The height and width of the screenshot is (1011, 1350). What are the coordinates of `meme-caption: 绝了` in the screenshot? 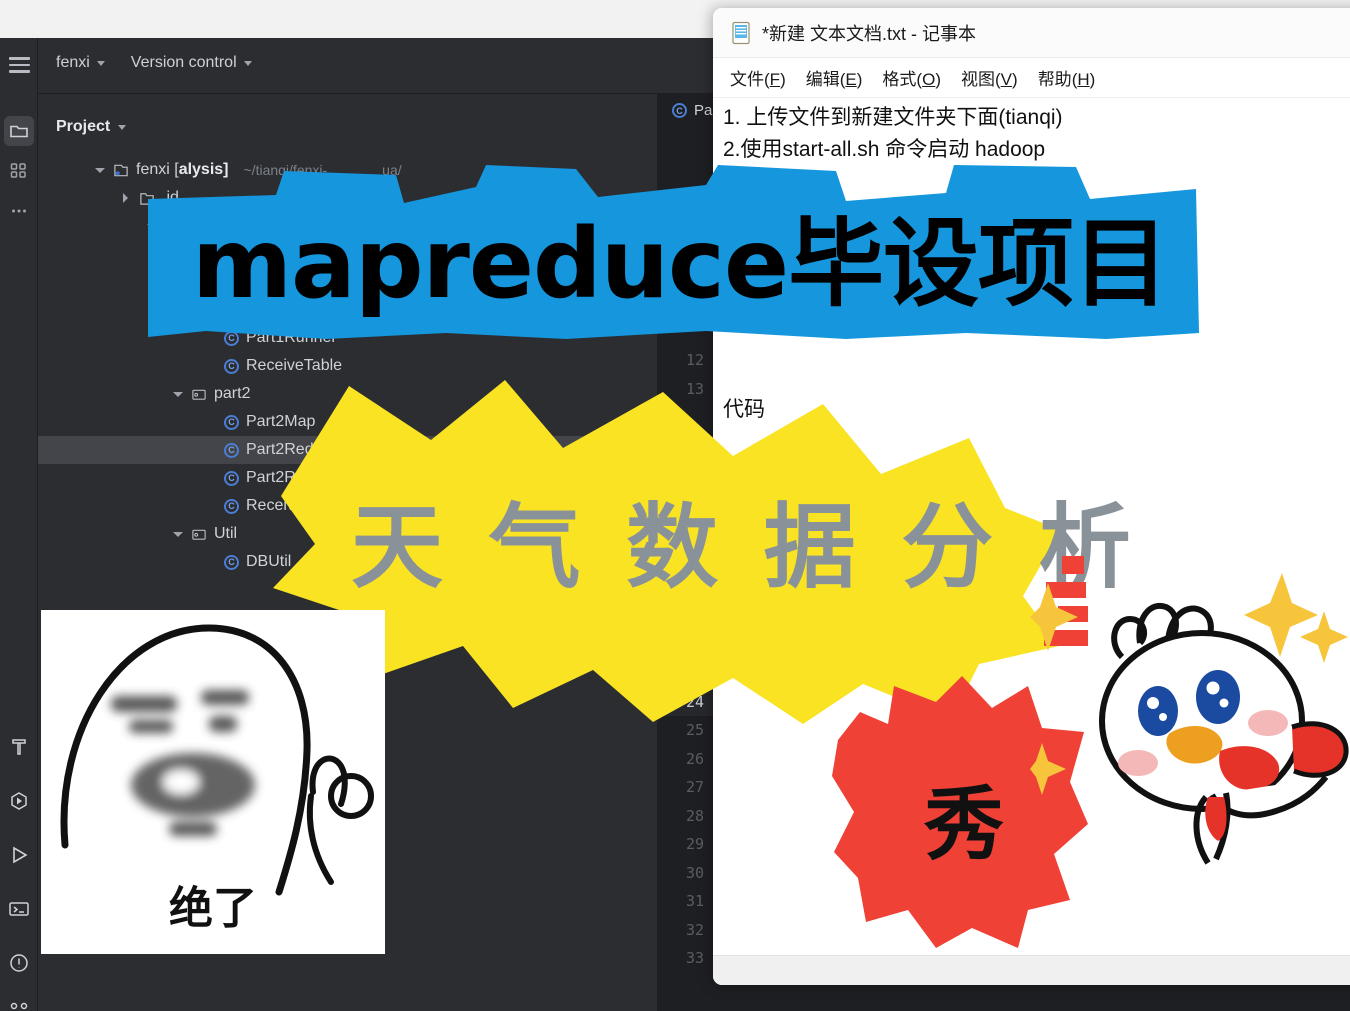 It's located at (213, 908).